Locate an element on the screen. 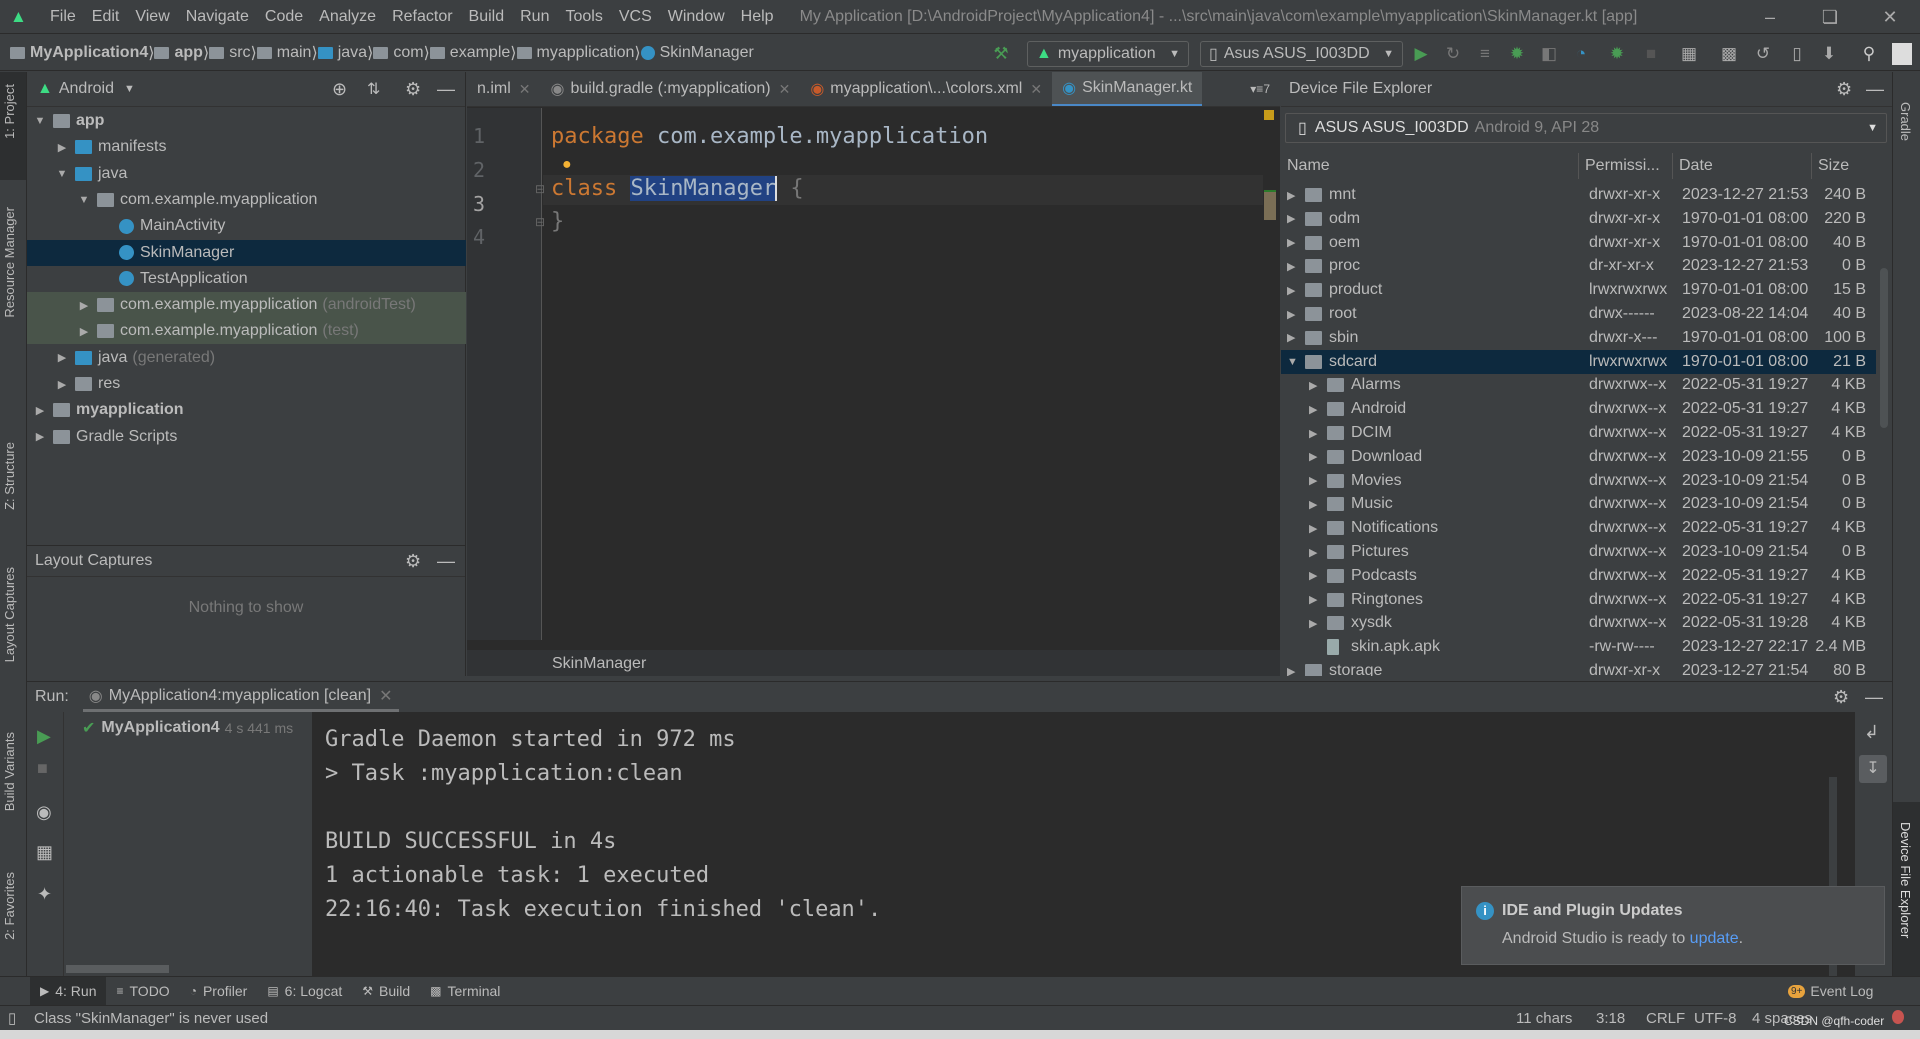 The height and width of the screenshot is (1039, 1920). breadcrumb-item: app is located at coordinates (178, 53).